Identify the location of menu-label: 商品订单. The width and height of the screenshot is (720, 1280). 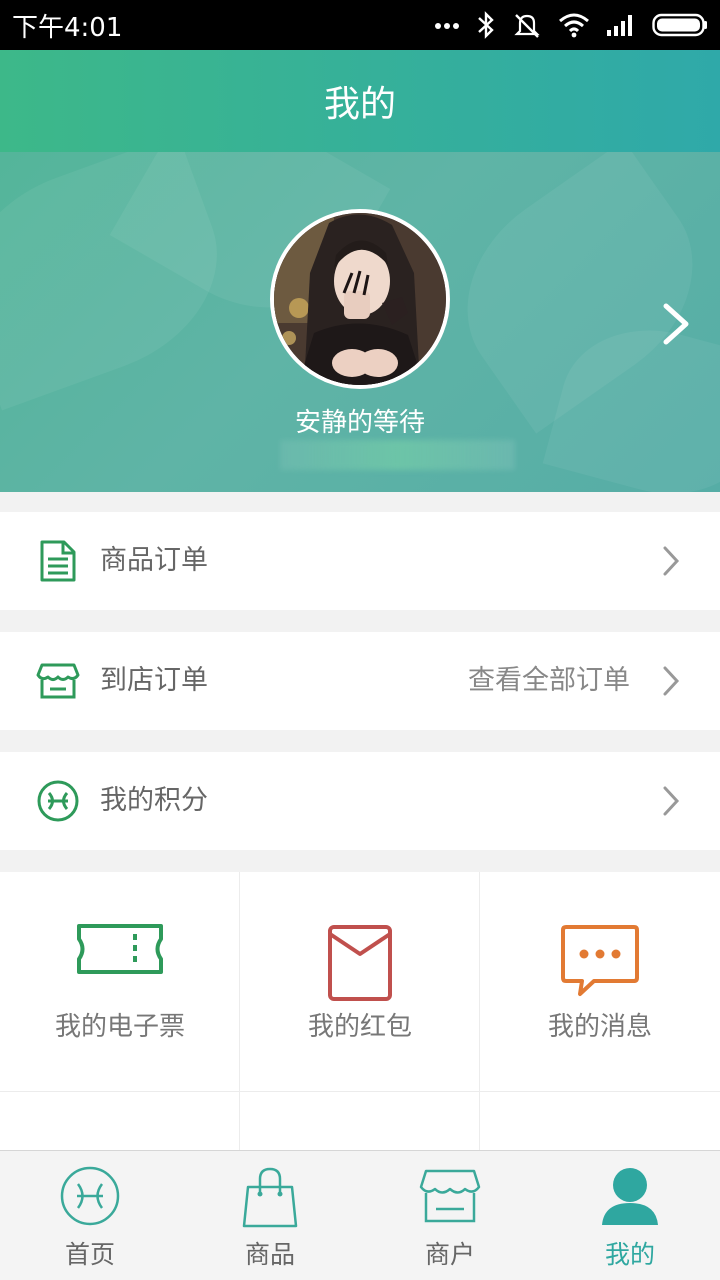
(154, 560).